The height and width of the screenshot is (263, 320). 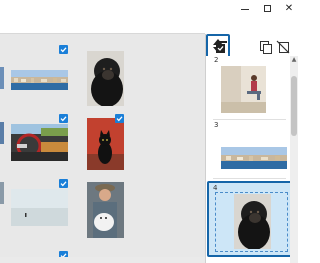 What do you see at coordinates (149, 9) in the screenshot?
I see `title-bar: ✕` at bounding box center [149, 9].